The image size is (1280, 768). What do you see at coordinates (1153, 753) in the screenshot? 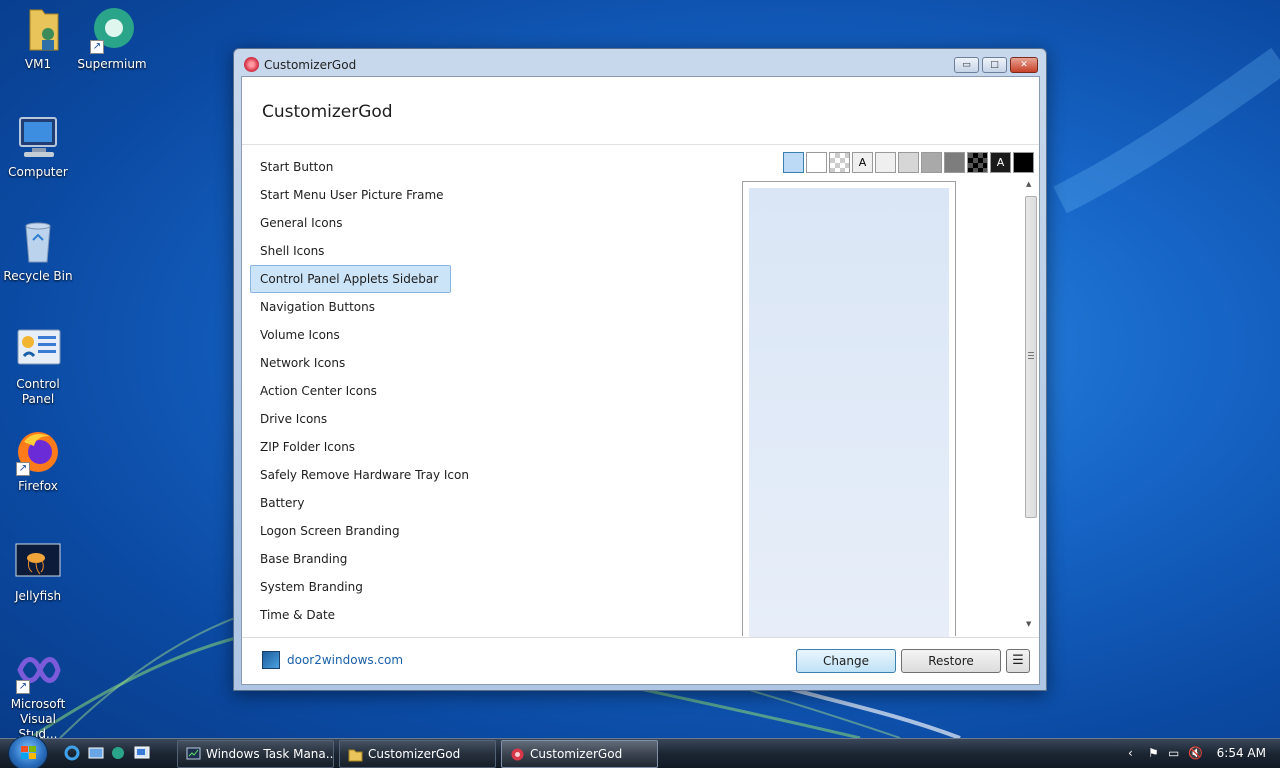
I see `action-center-flag-icon: ⚑` at bounding box center [1153, 753].